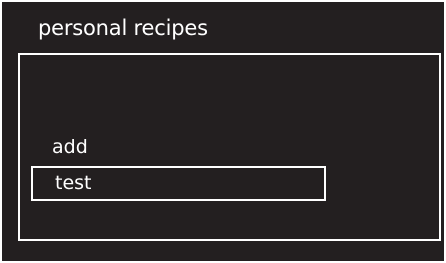 Image resolution: width=446 pixels, height=263 pixels. I want to click on menu-item-add: add, so click(70, 147).